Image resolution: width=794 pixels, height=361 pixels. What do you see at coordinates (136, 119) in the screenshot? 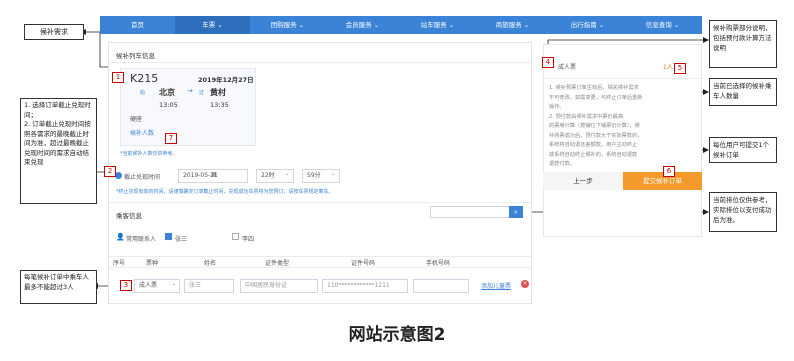
I see `seat-type: 硬座` at bounding box center [136, 119].